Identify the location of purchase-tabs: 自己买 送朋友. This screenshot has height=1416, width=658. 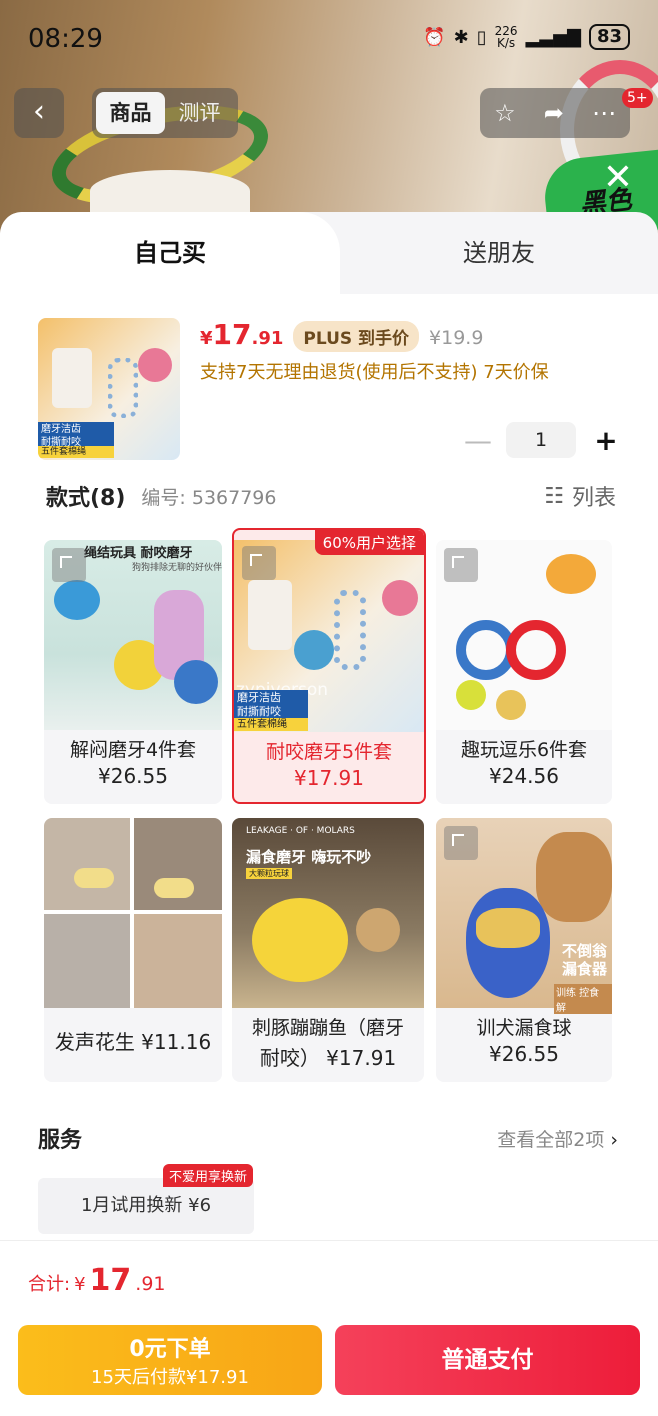
(329, 253).